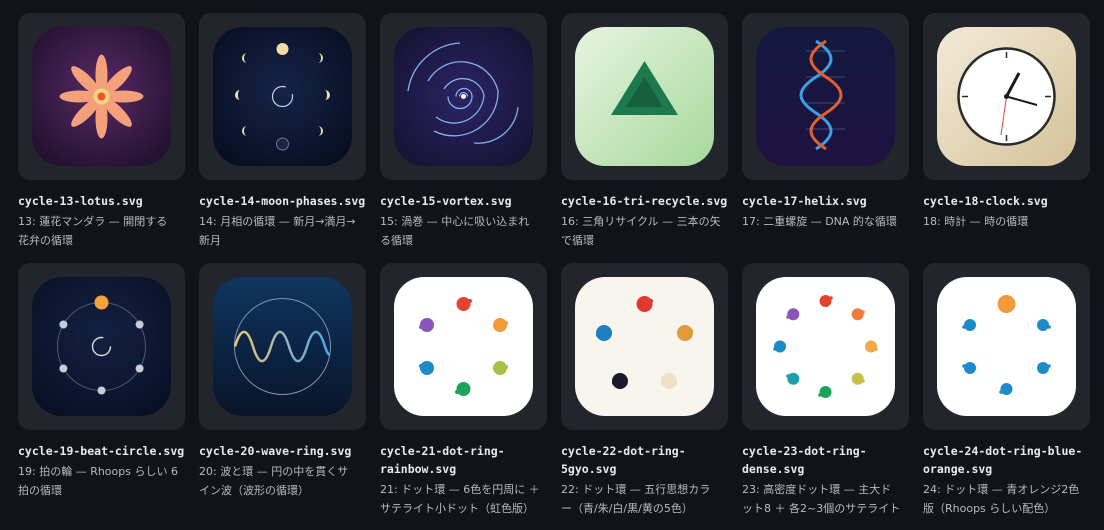 The width and height of the screenshot is (1104, 530). Describe the element at coordinates (277, 231) in the screenshot. I see `file-description: 14: 月相の循環 — 新月→満月→新月` at that location.